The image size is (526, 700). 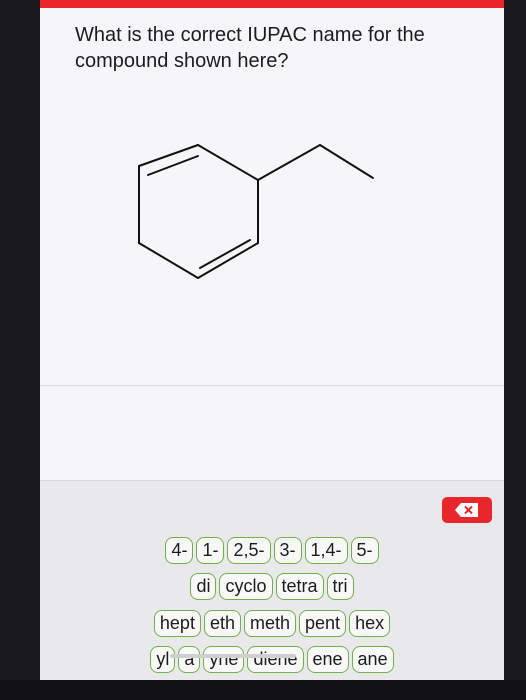 I want to click on token-row-roots: hept eth meth pent hex, so click(x=272, y=623).